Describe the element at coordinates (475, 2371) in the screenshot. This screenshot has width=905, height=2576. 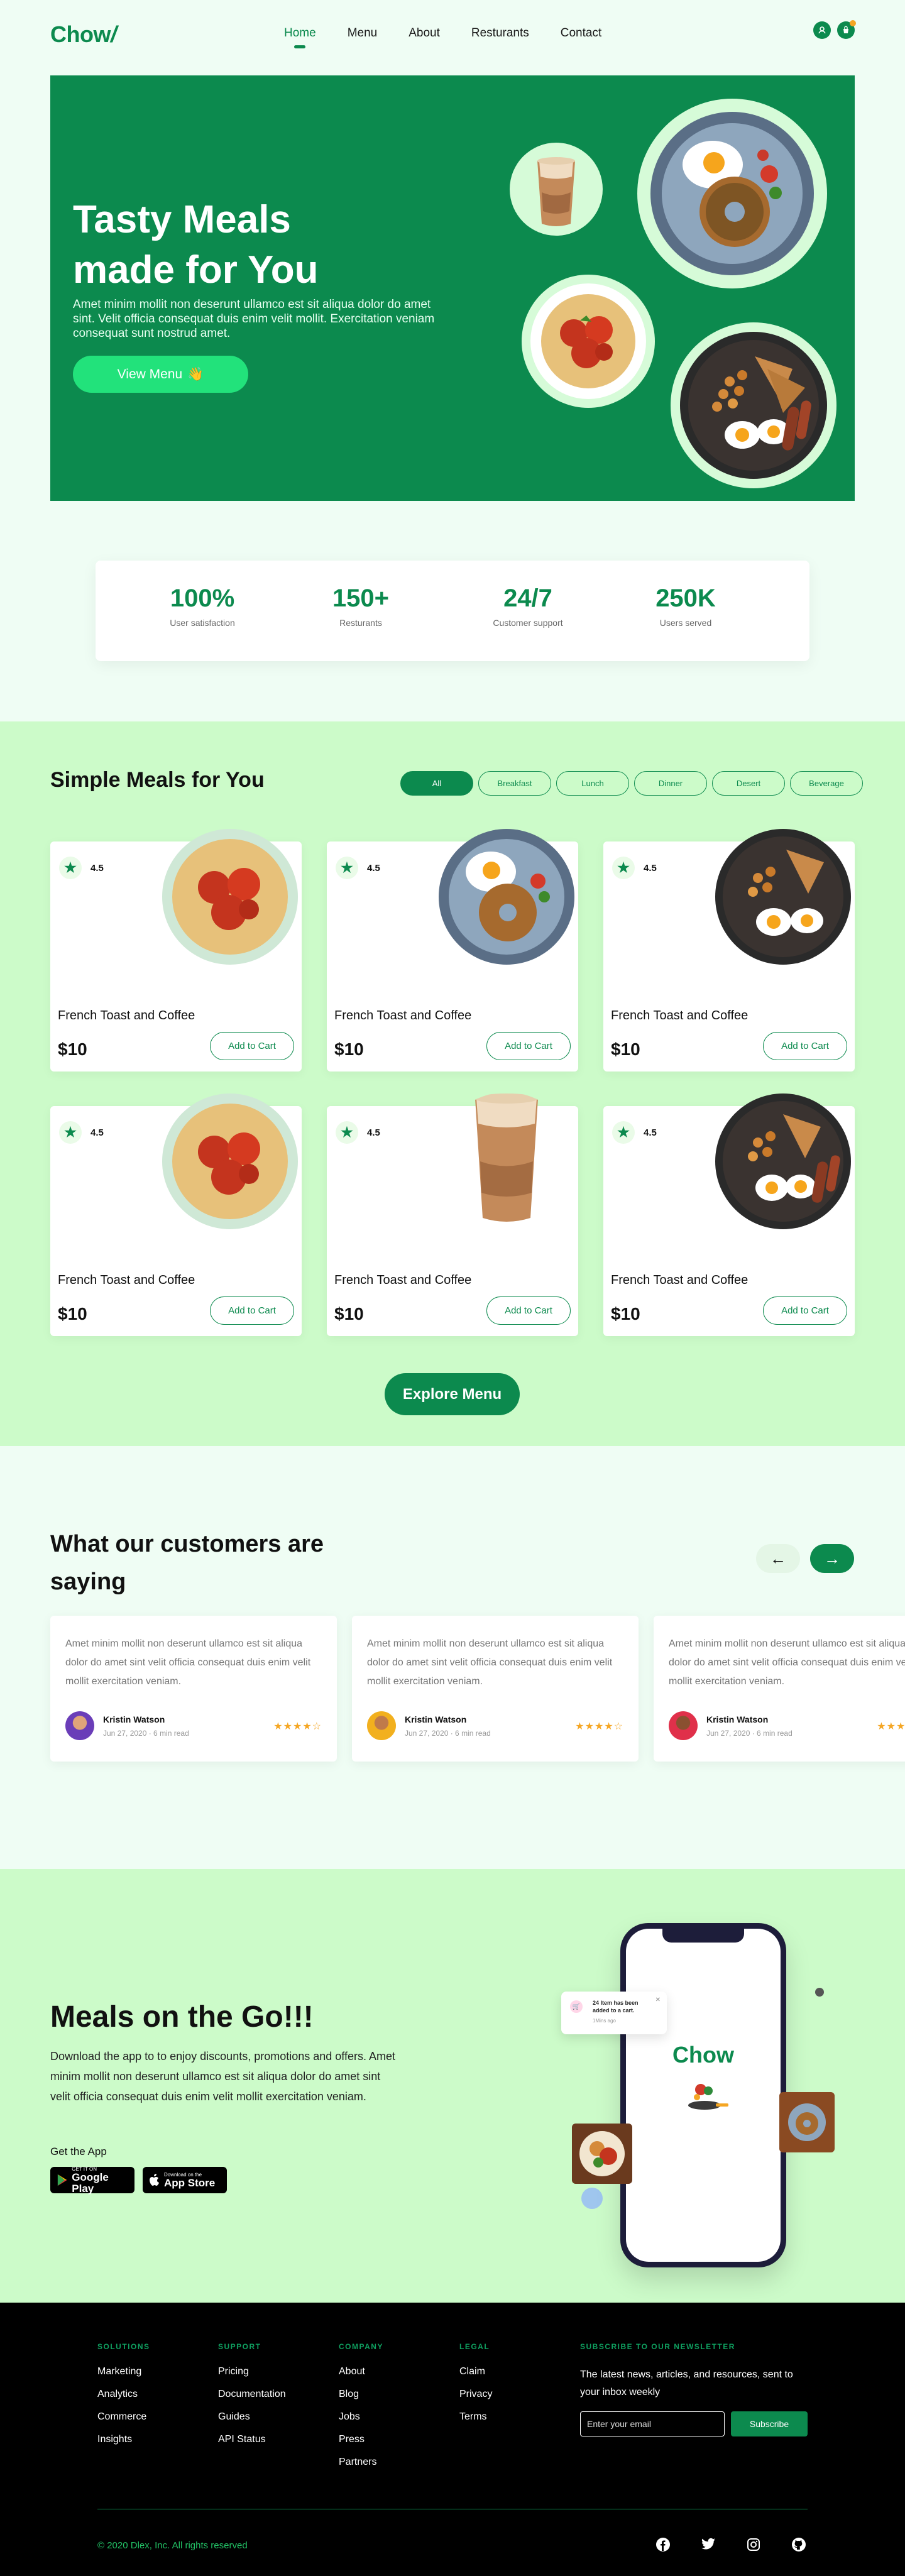
I see `footer-link: Claim` at that location.